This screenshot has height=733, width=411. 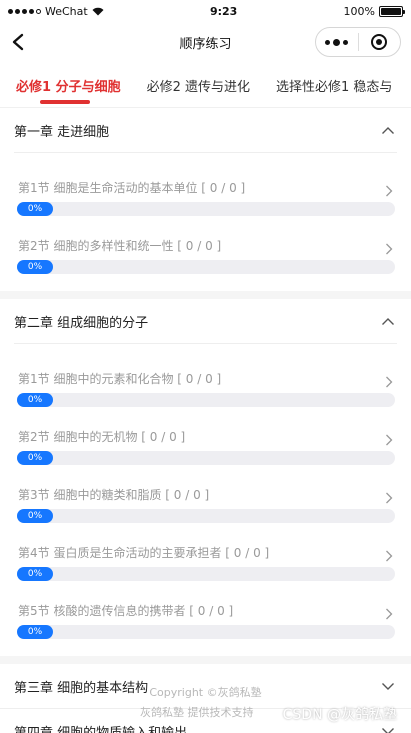 I want to click on tab-label: 必修2 遗传与进化, so click(x=198, y=87).